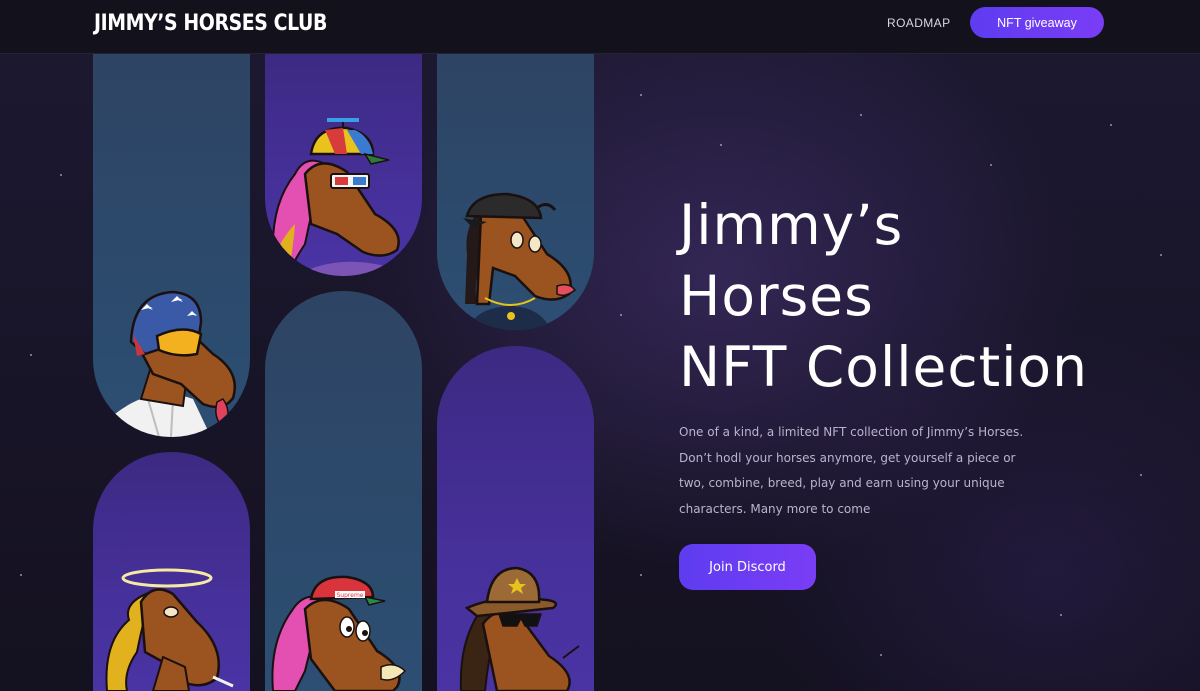  Describe the element at coordinates (210, 23) in the screenshot. I see `site-logo: JIMMY’S HORSES CLUB` at that location.